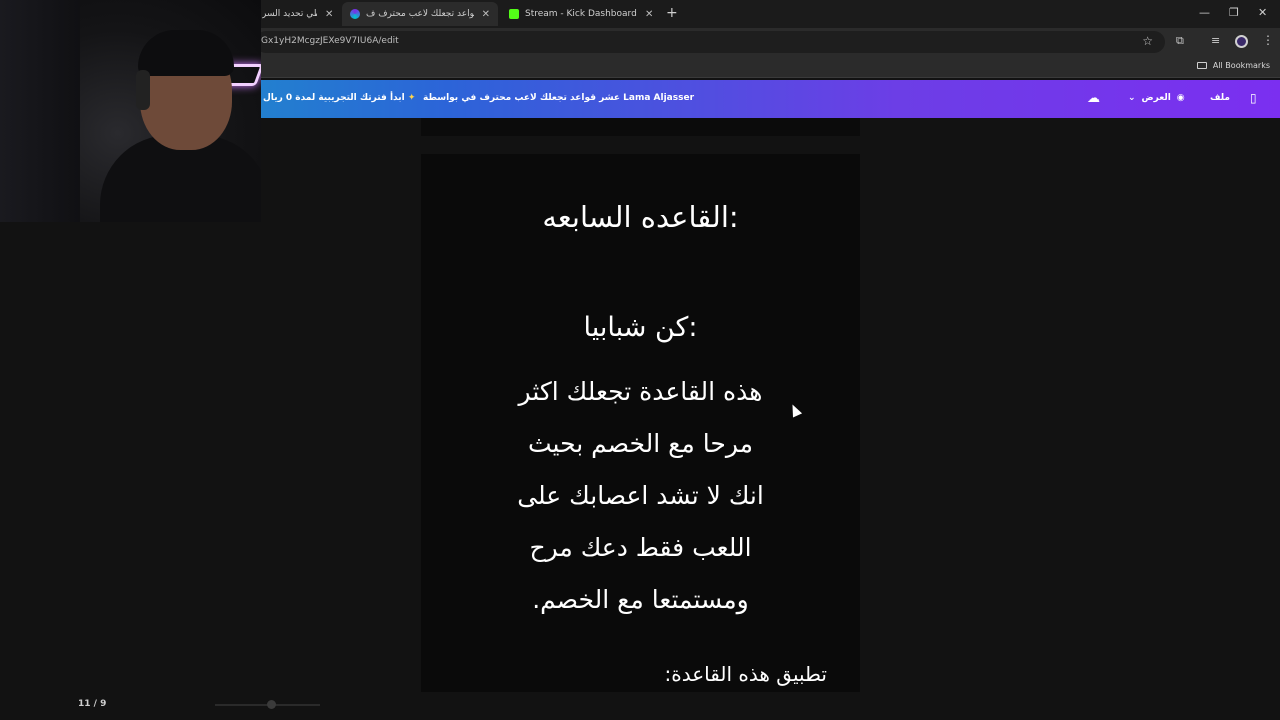 Image resolution: width=1280 pixels, height=720 pixels. Describe the element at coordinates (1093, 98) in the screenshot. I see `cloud-save-icon: ☁` at that location.